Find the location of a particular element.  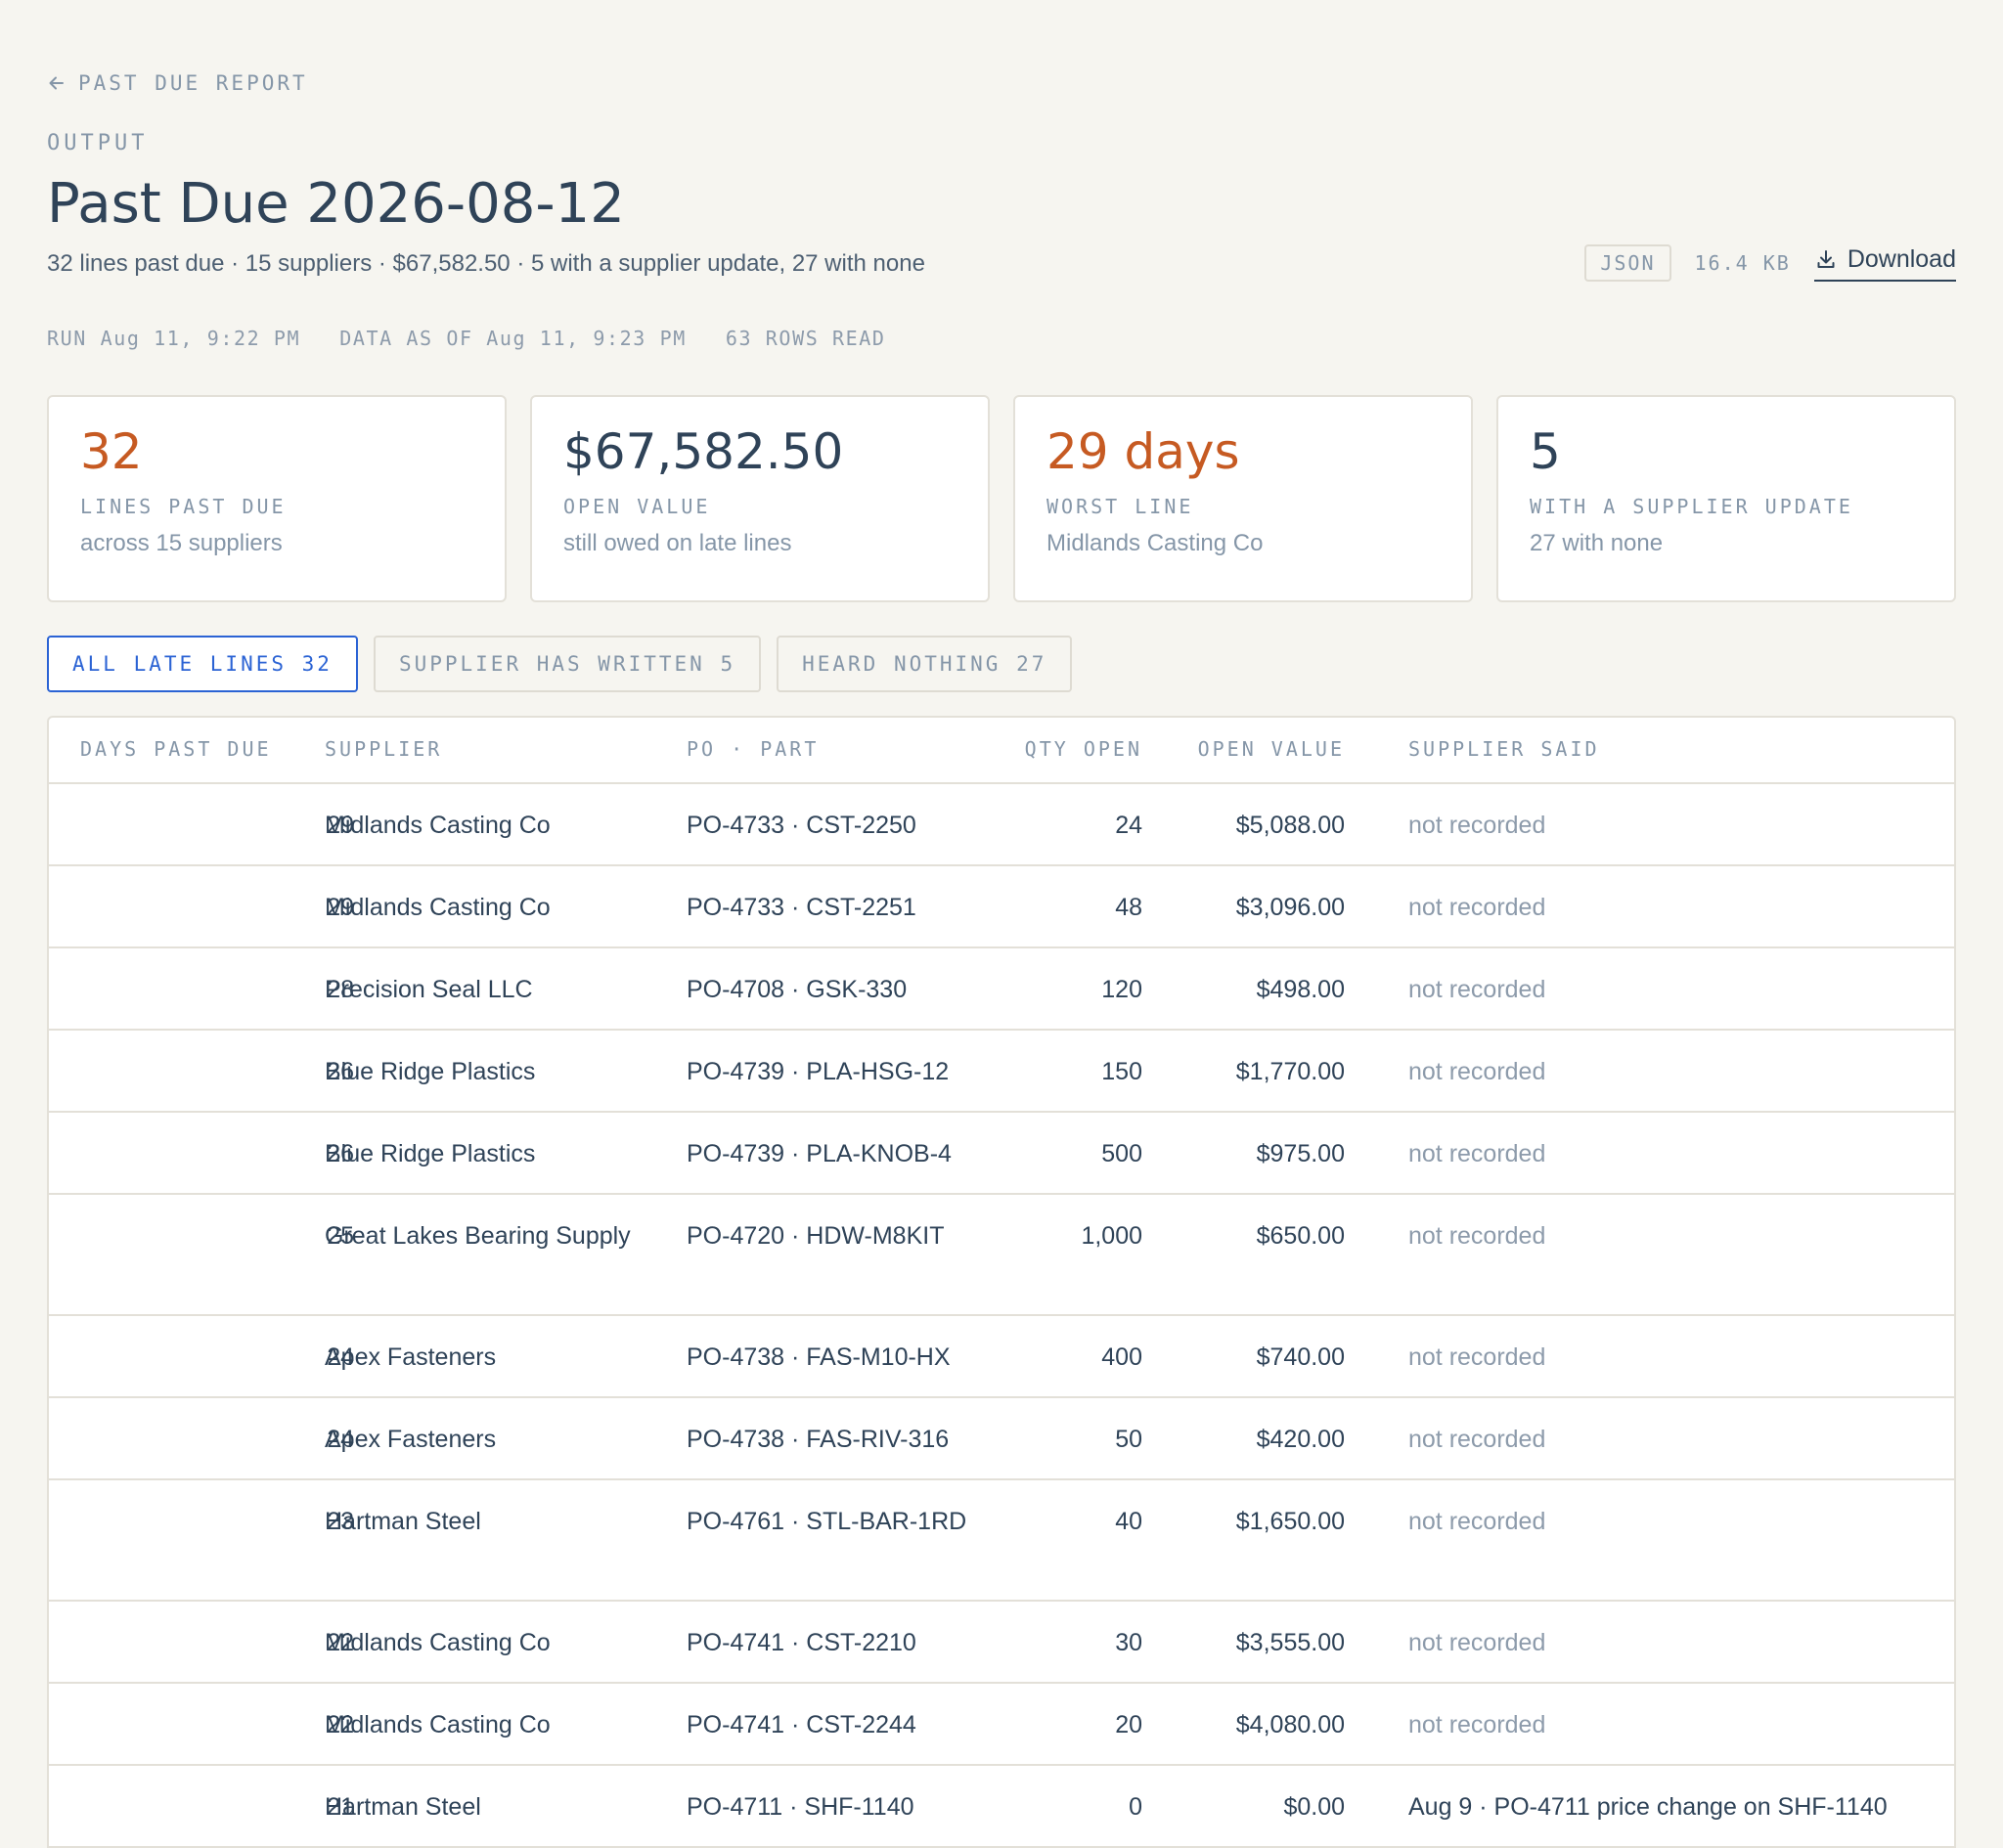

download-button: Download is located at coordinates (1885, 263).